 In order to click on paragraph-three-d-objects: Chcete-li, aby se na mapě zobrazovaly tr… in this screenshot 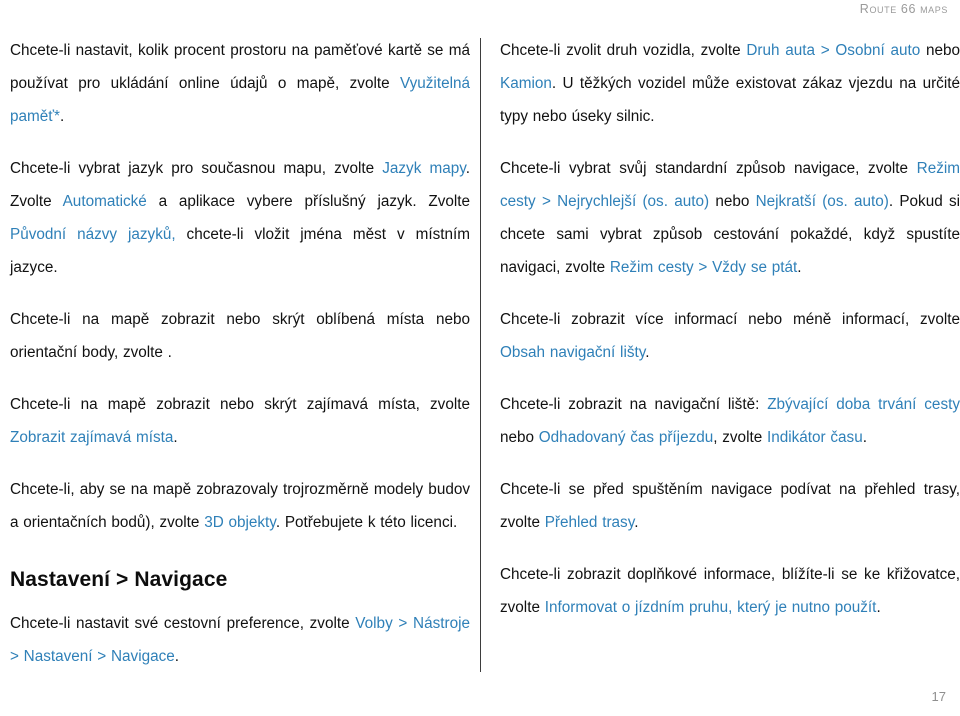, I will do `click(240, 506)`.